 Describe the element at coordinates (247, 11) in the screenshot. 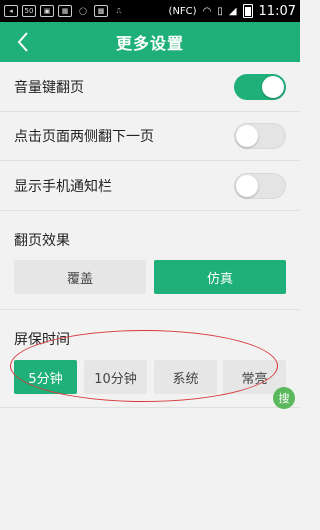

I see `battery-icon` at that location.